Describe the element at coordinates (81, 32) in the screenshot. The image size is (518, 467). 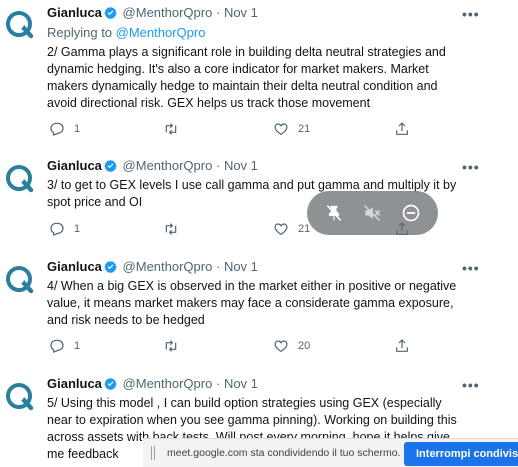
I see `replying-to-label: Replying to` at that location.